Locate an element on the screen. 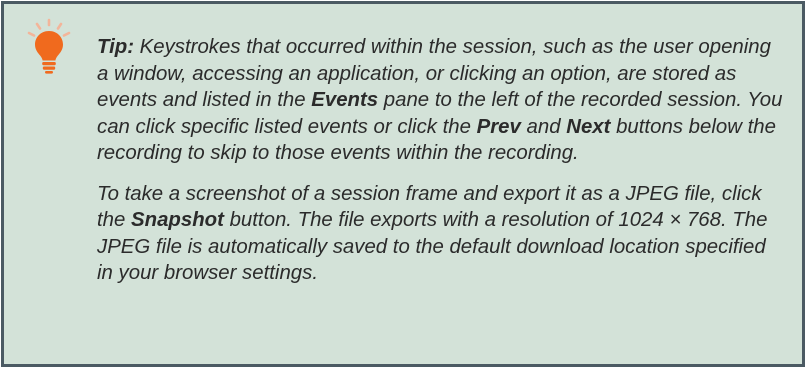  tip-label: Tip: is located at coordinates (115, 47).